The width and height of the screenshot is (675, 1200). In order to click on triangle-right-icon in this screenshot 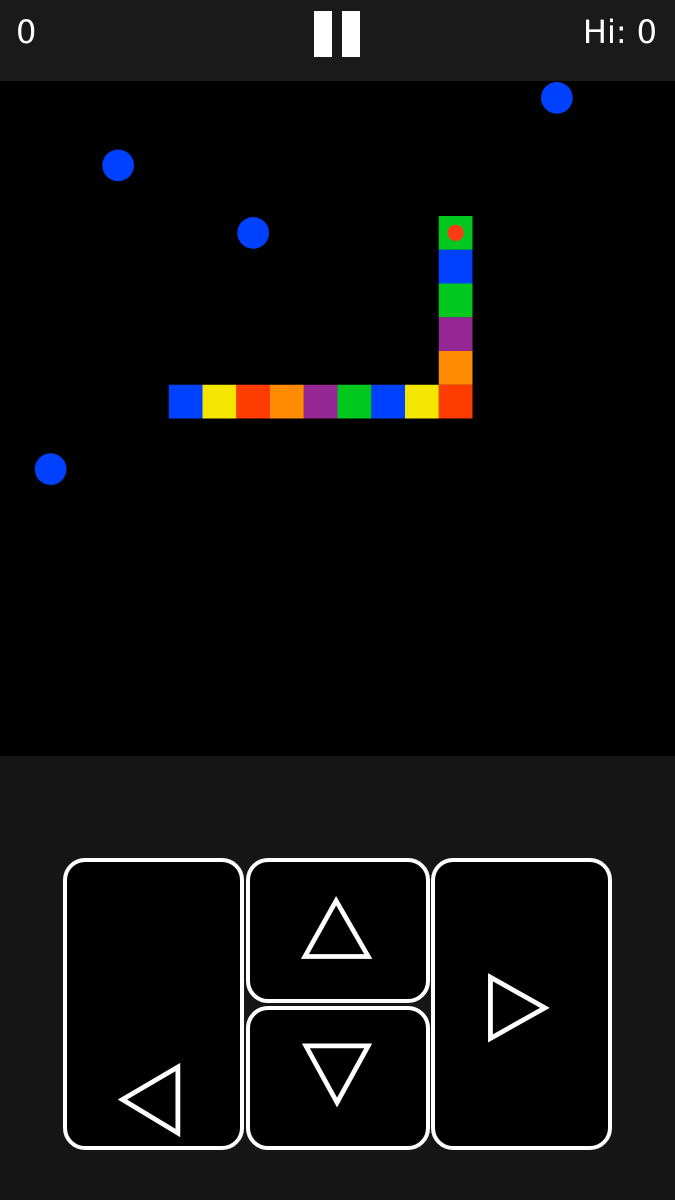, I will do `click(519, 1008)`.